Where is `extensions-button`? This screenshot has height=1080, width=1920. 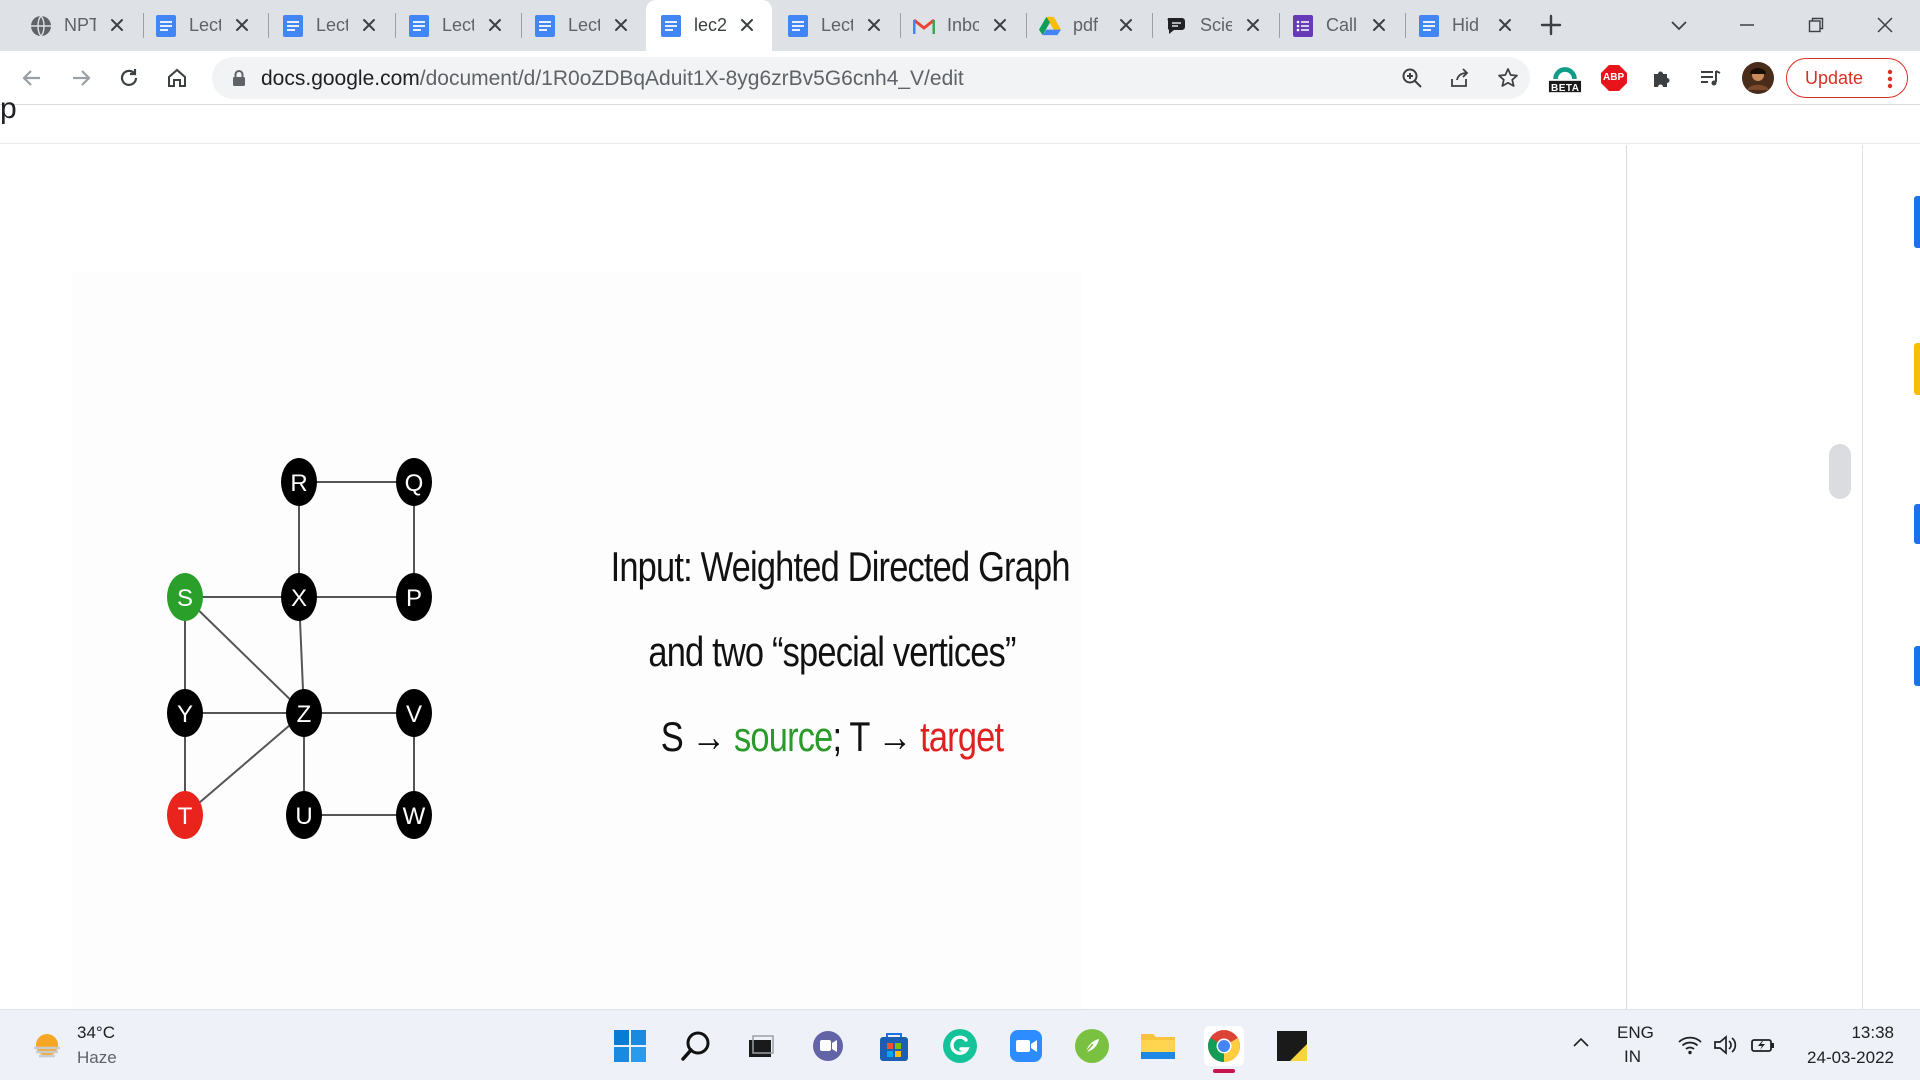 extensions-button is located at coordinates (1662, 78).